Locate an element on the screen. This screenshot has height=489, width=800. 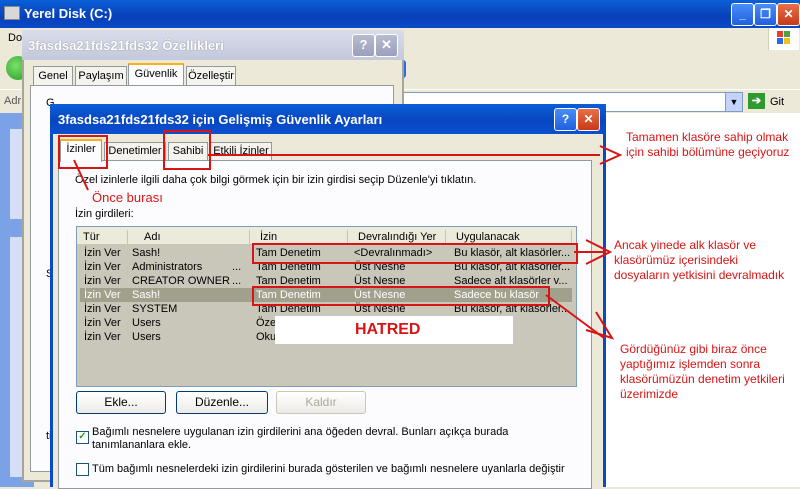
arrow-owner-head is located at coordinates (611, 155).